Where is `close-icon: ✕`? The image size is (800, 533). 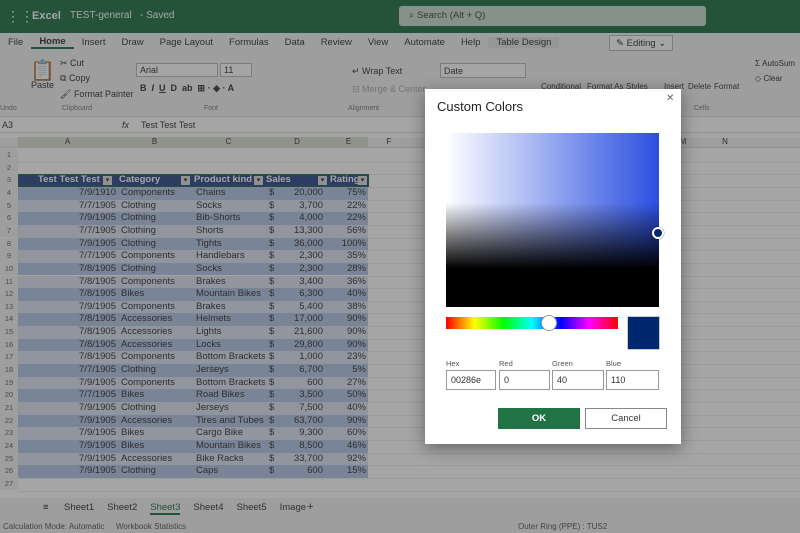
close-icon: ✕ is located at coordinates (670, 98).